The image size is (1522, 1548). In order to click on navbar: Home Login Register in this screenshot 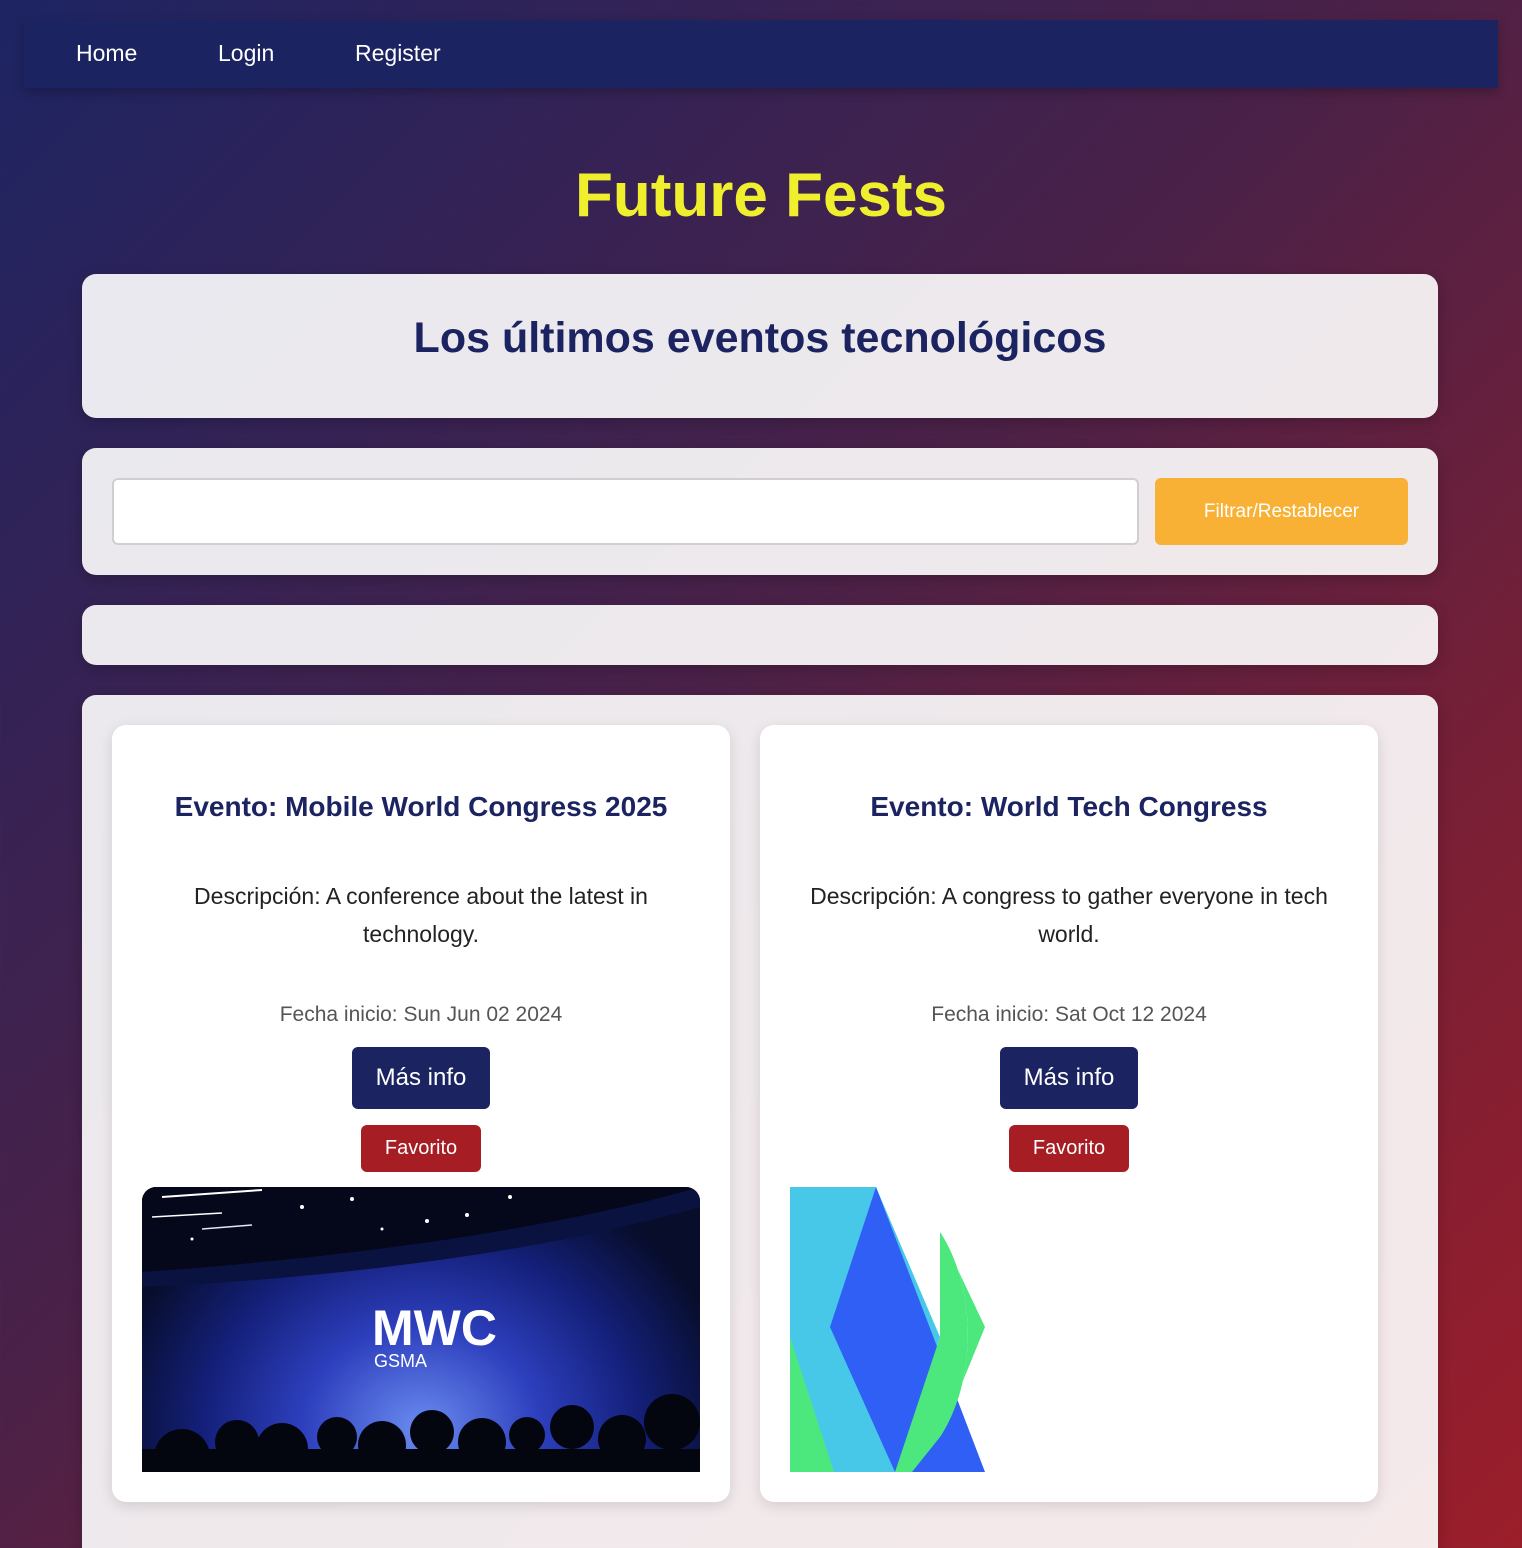, I will do `click(761, 54)`.